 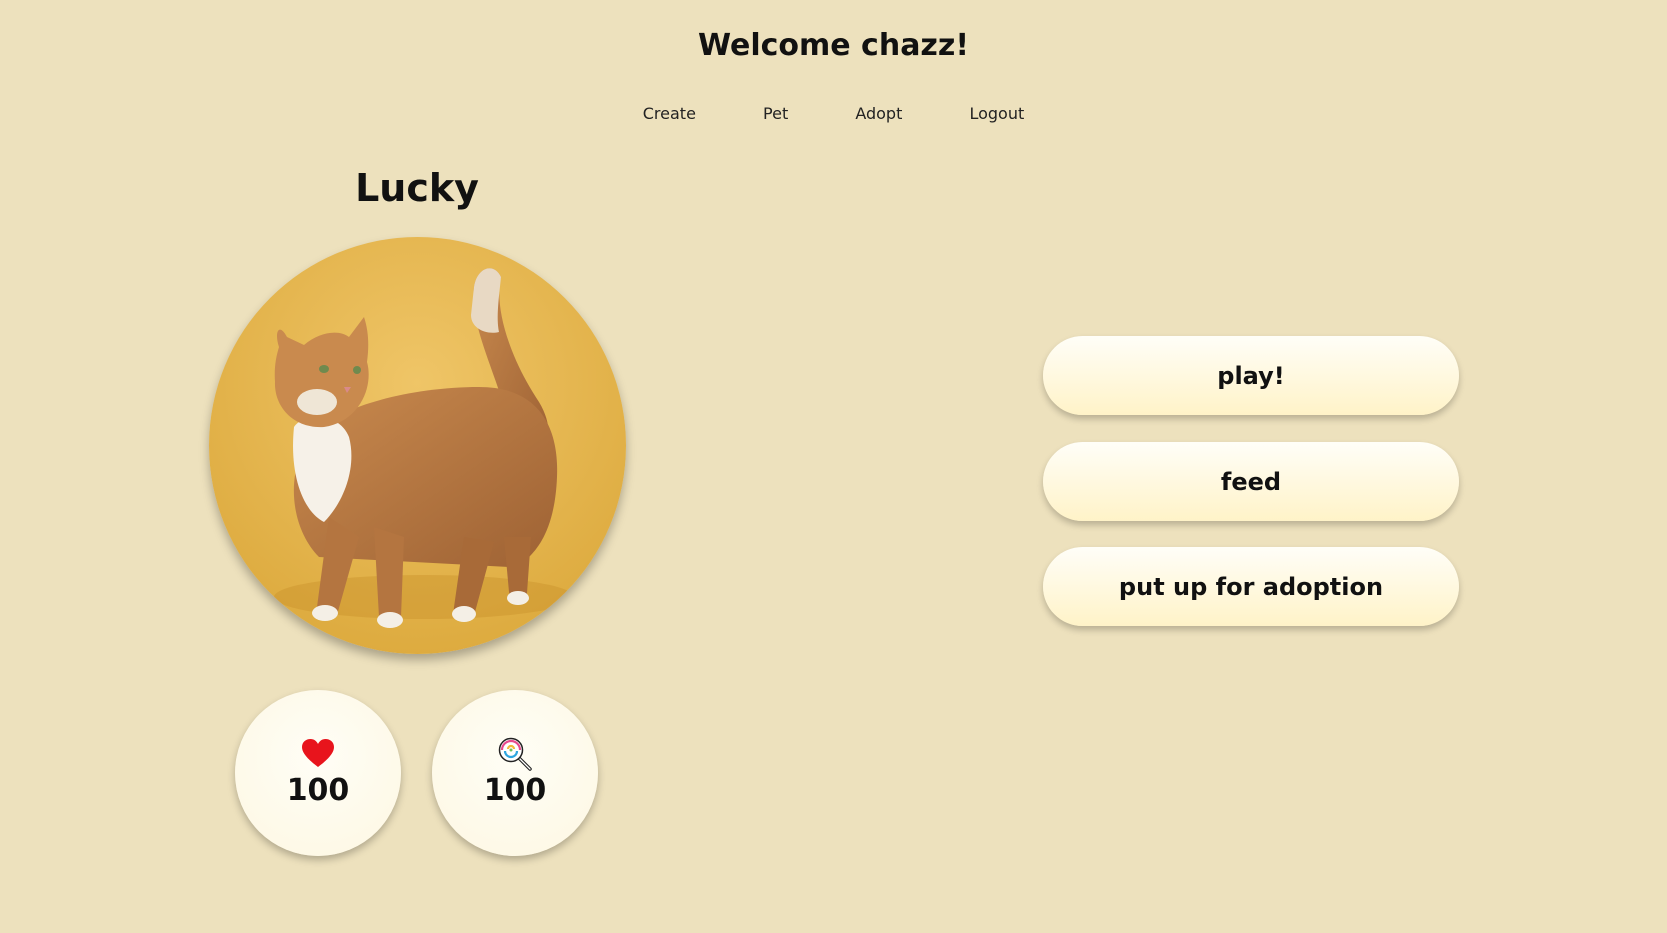 I want to click on health-value: 100, so click(x=318, y=790).